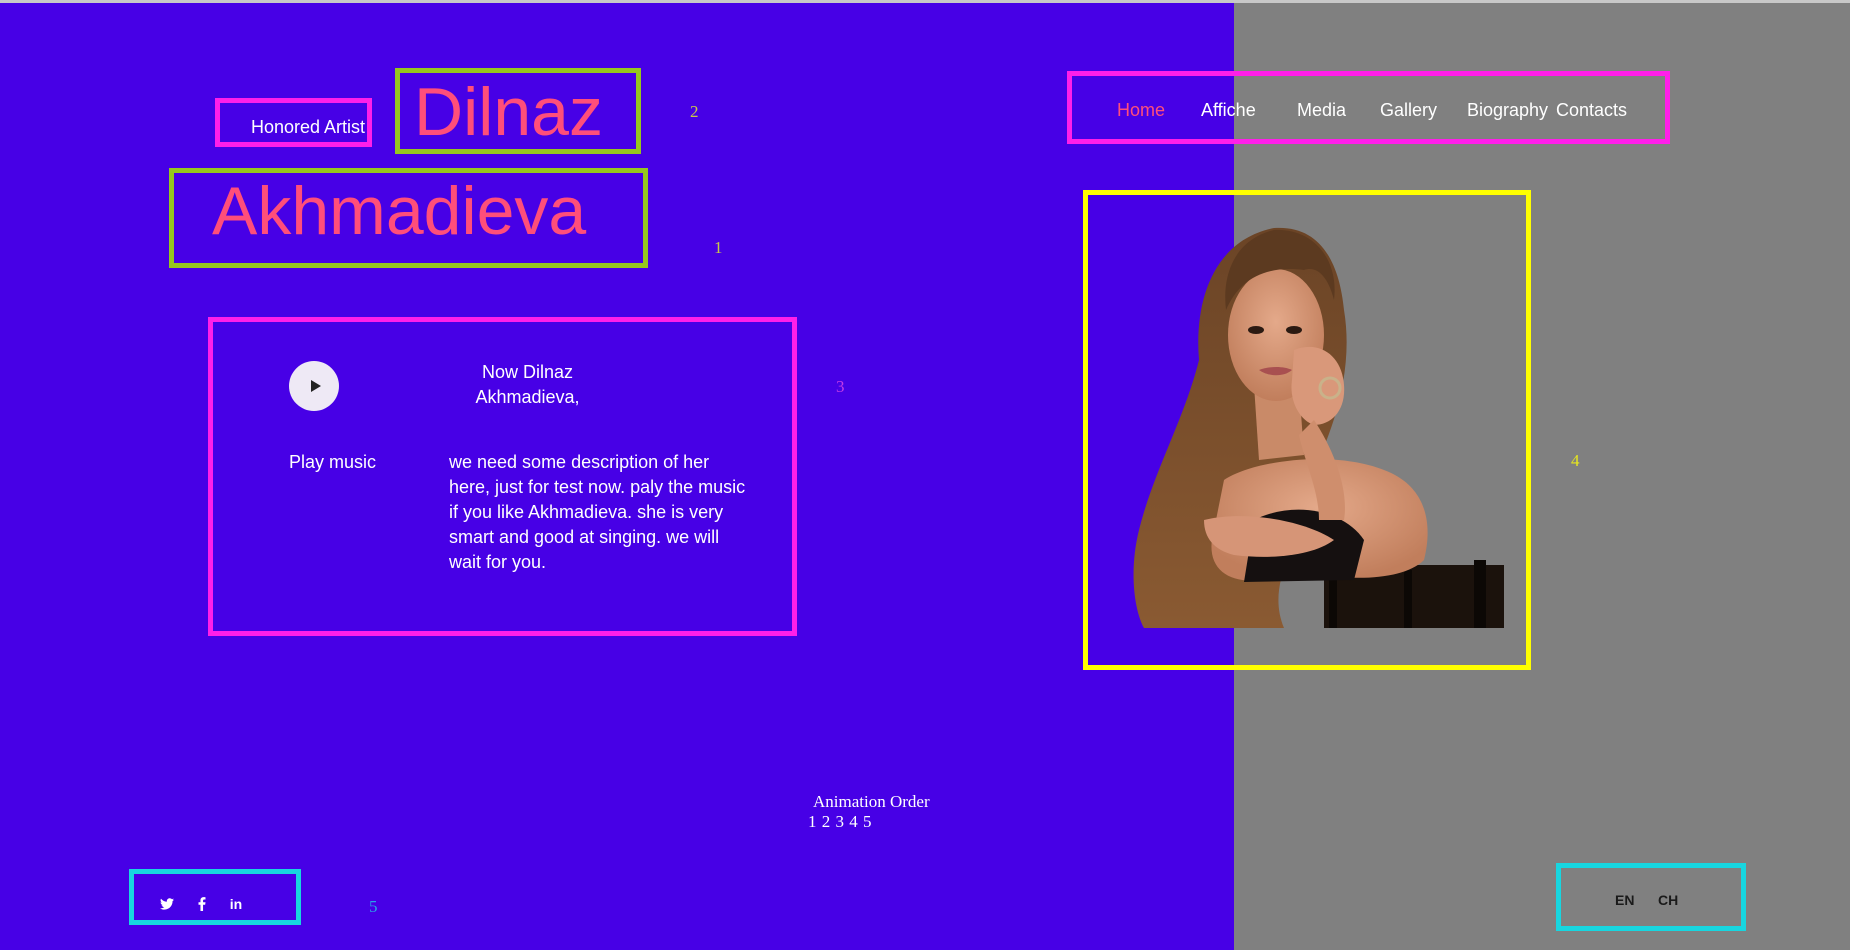  Describe the element at coordinates (1591, 110) in the screenshot. I see `nav-contacts: Contacts` at that location.